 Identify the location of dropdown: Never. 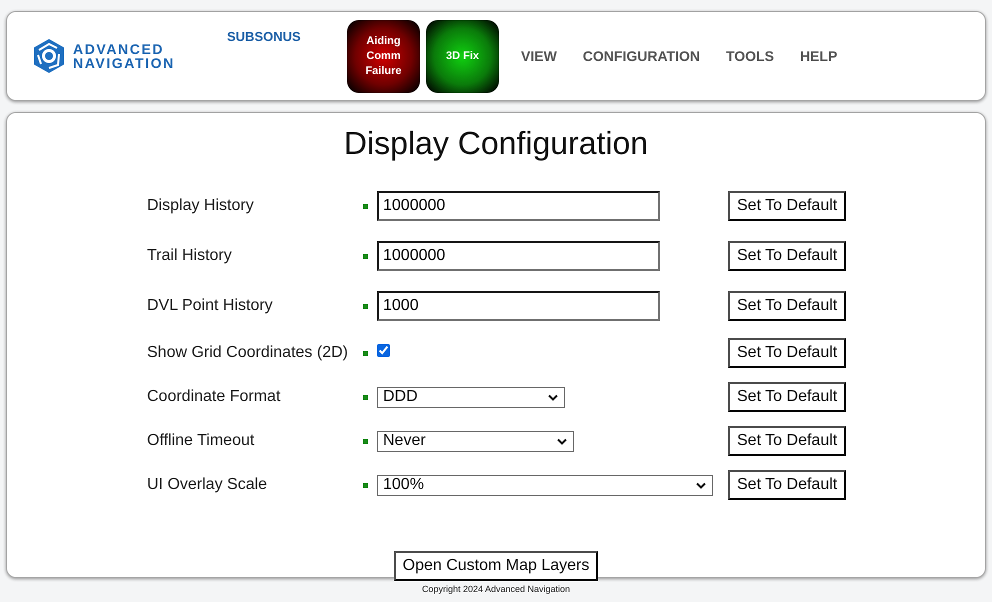
(475, 441).